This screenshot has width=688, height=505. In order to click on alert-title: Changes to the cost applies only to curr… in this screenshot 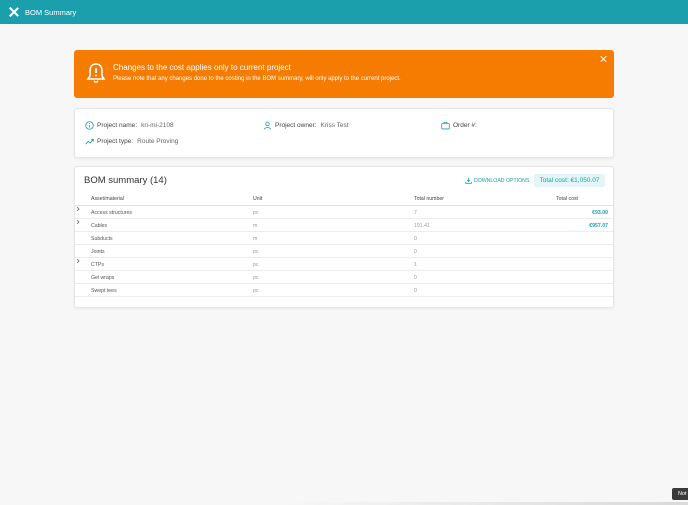, I will do `click(202, 67)`.